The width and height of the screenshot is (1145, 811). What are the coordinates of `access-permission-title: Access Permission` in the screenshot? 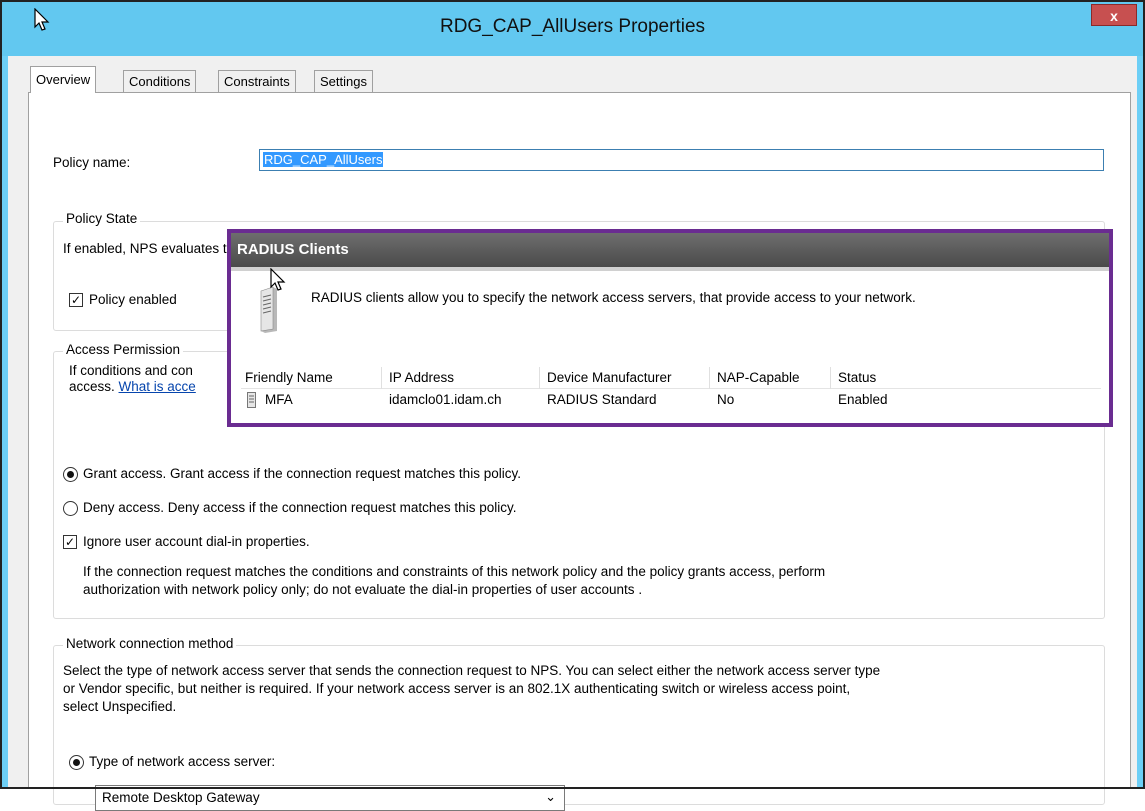 It's located at (123, 349).